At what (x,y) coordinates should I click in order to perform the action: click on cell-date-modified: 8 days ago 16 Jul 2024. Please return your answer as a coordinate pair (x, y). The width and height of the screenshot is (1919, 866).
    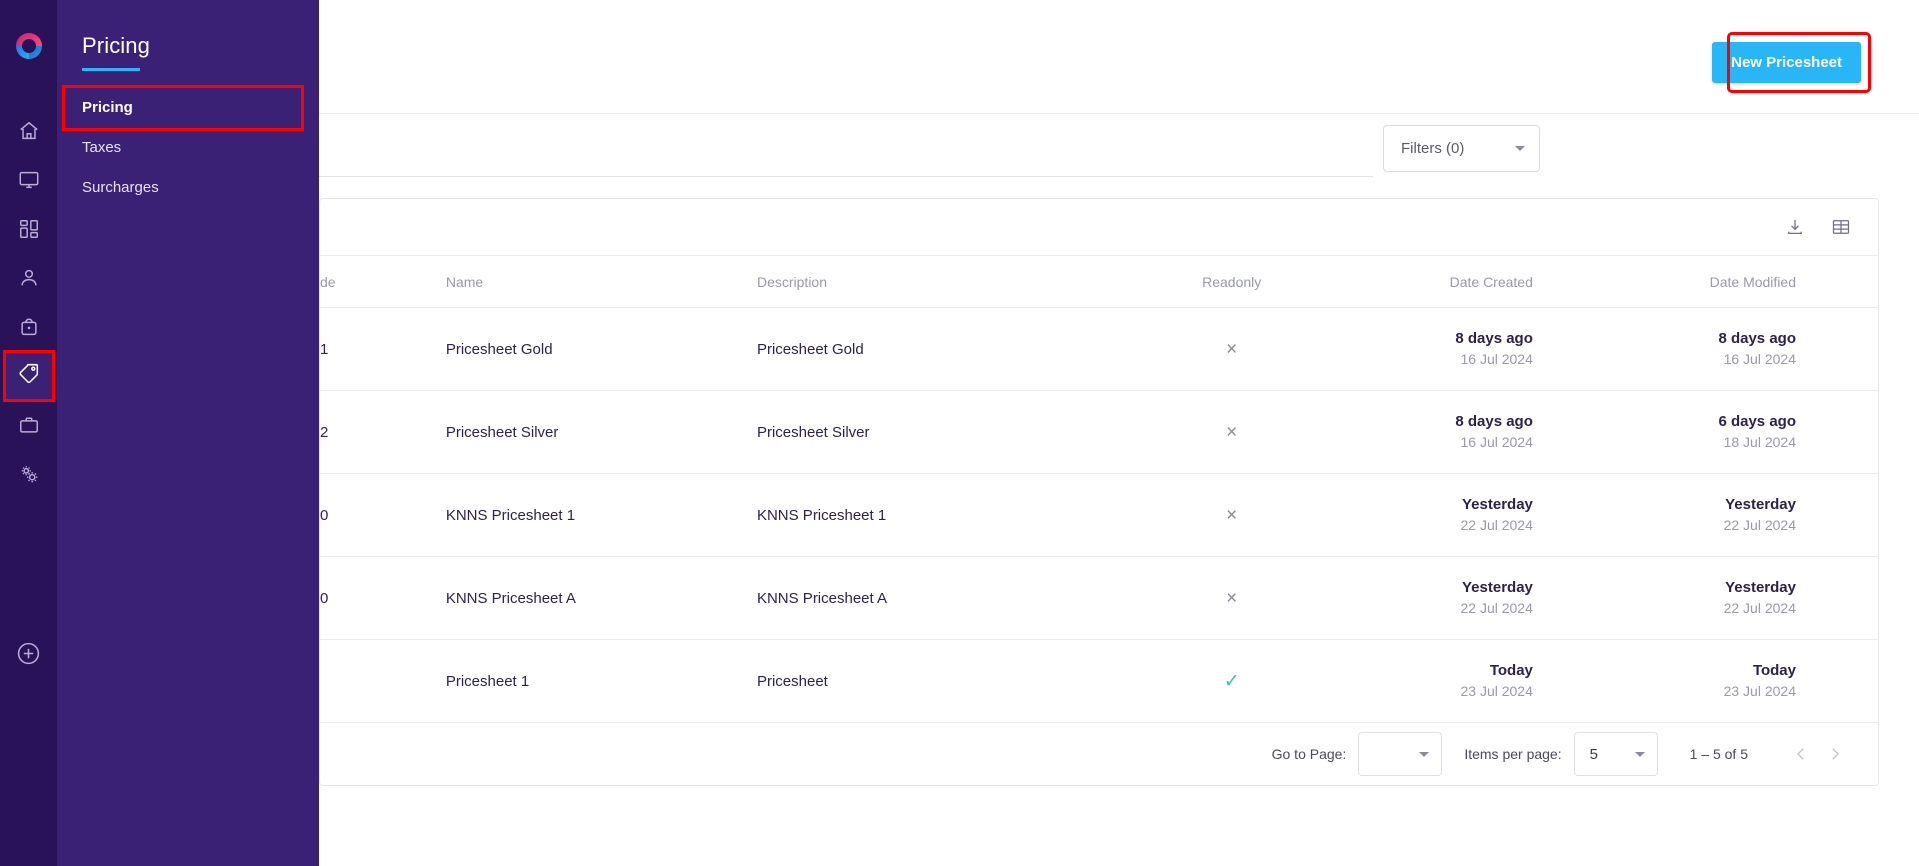
    Looking at the image, I should click on (1746, 349).